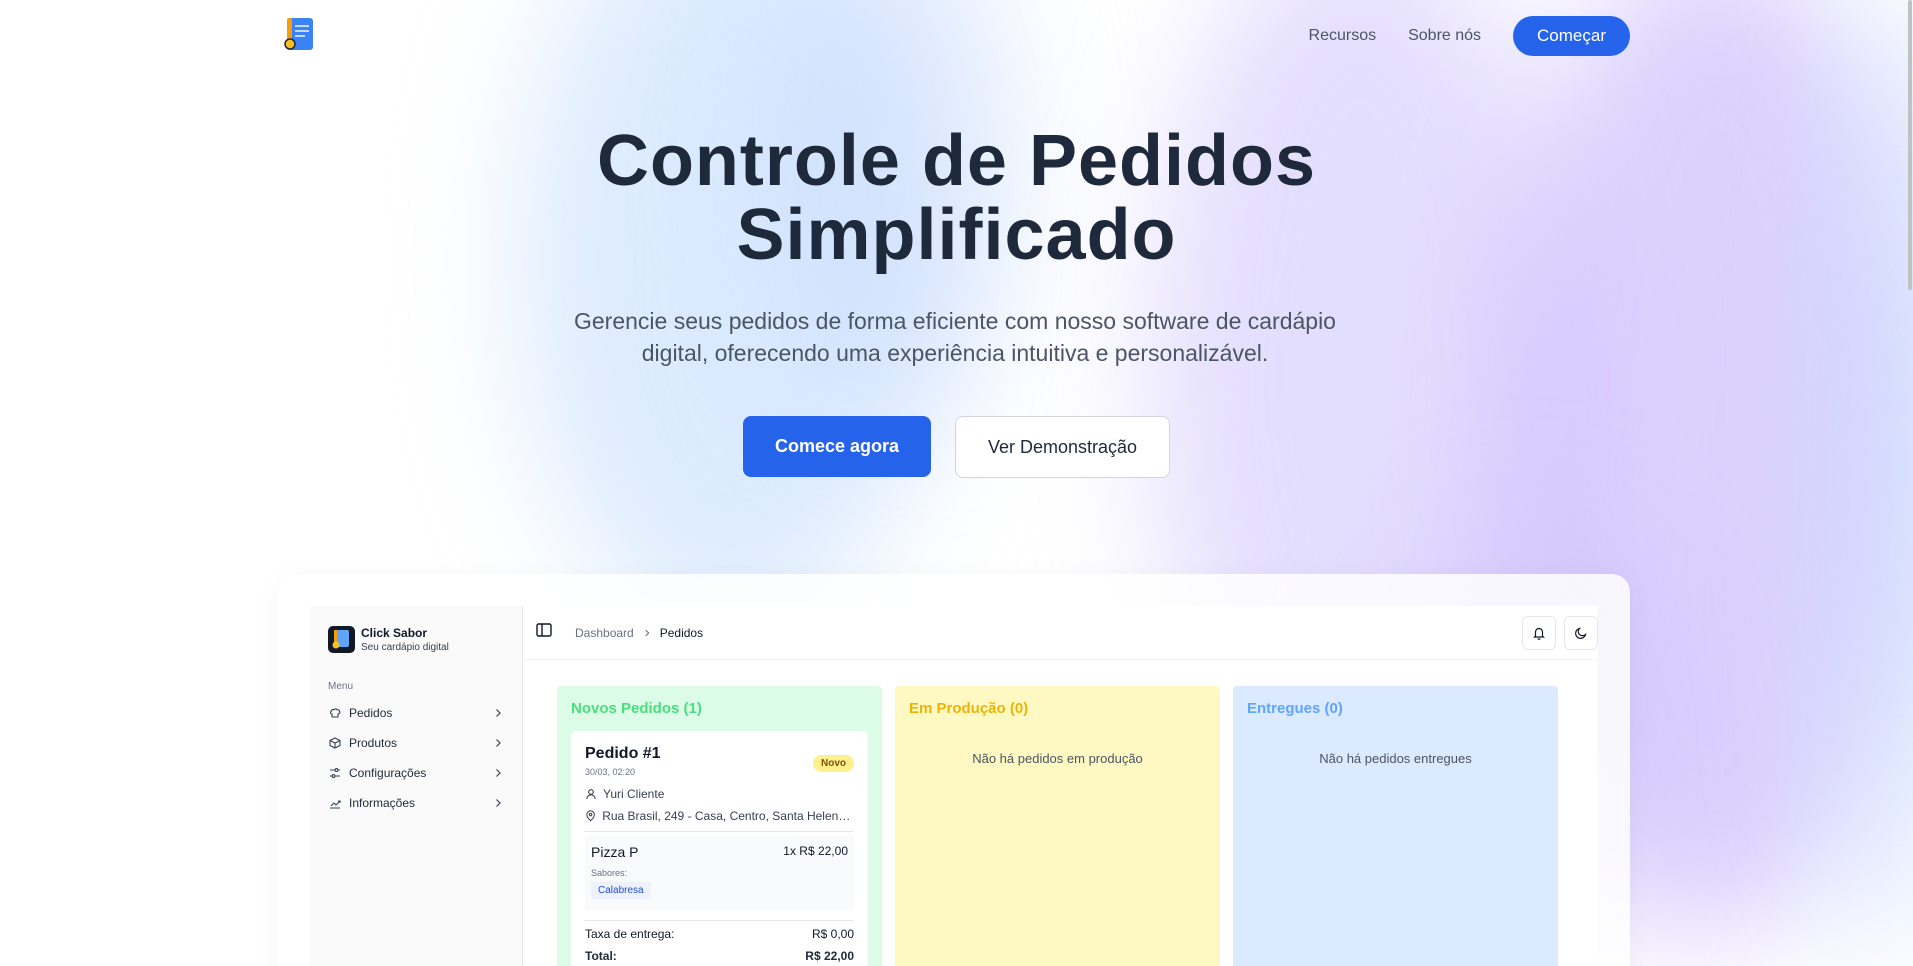 This screenshot has height=966, width=1913. What do you see at coordinates (590, 816) in the screenshot?
I see `map-pin-icon` at bounding box center [590, 816].